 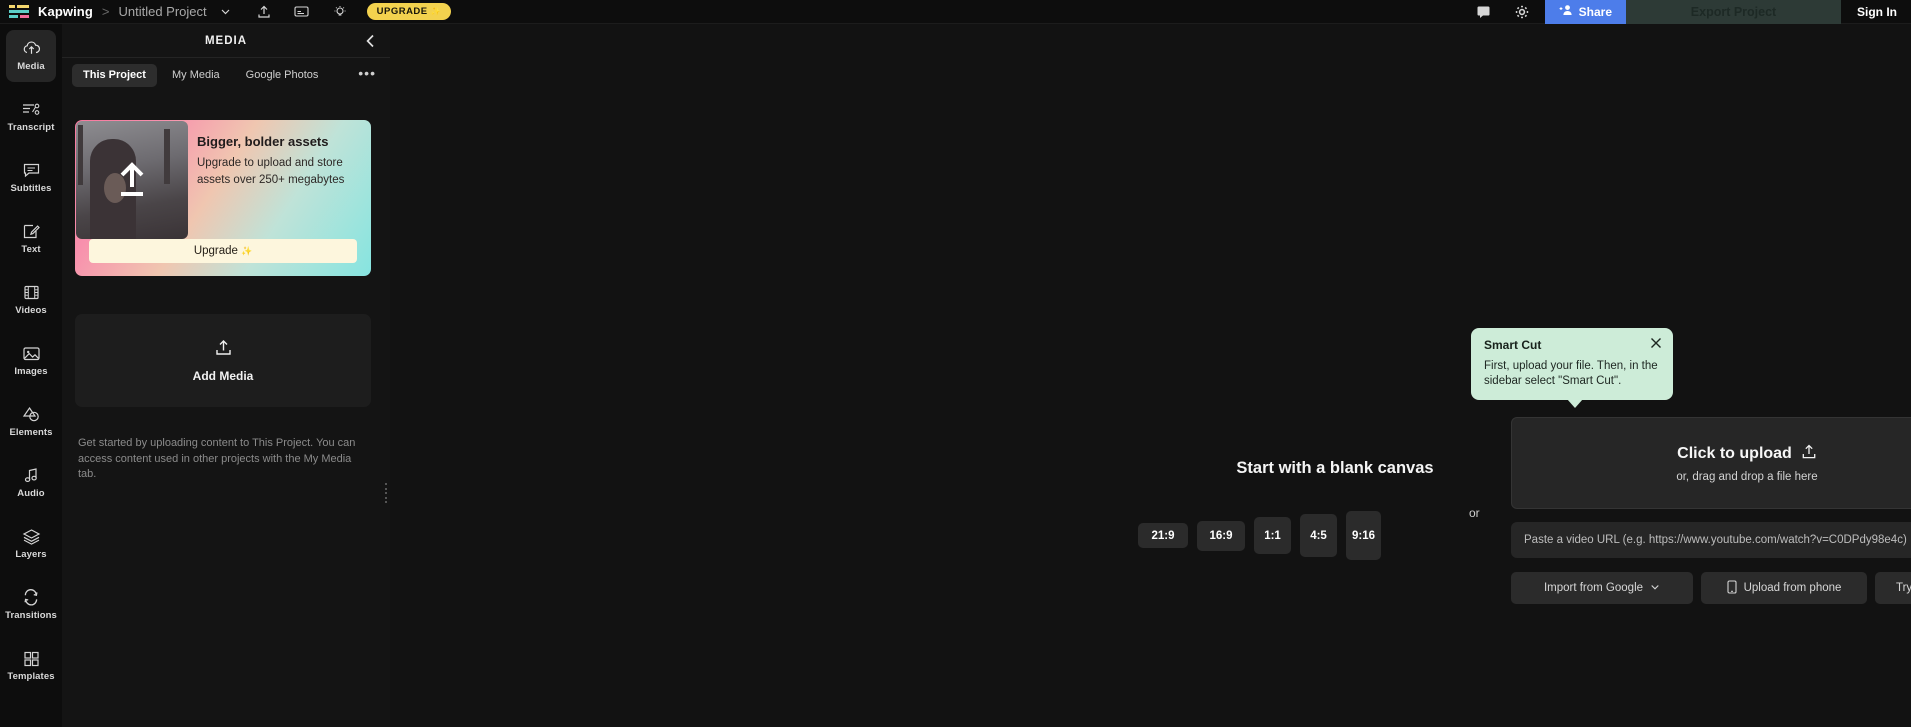 I want to click on rail-item-videos: Videos, so click(x=31, y=300).